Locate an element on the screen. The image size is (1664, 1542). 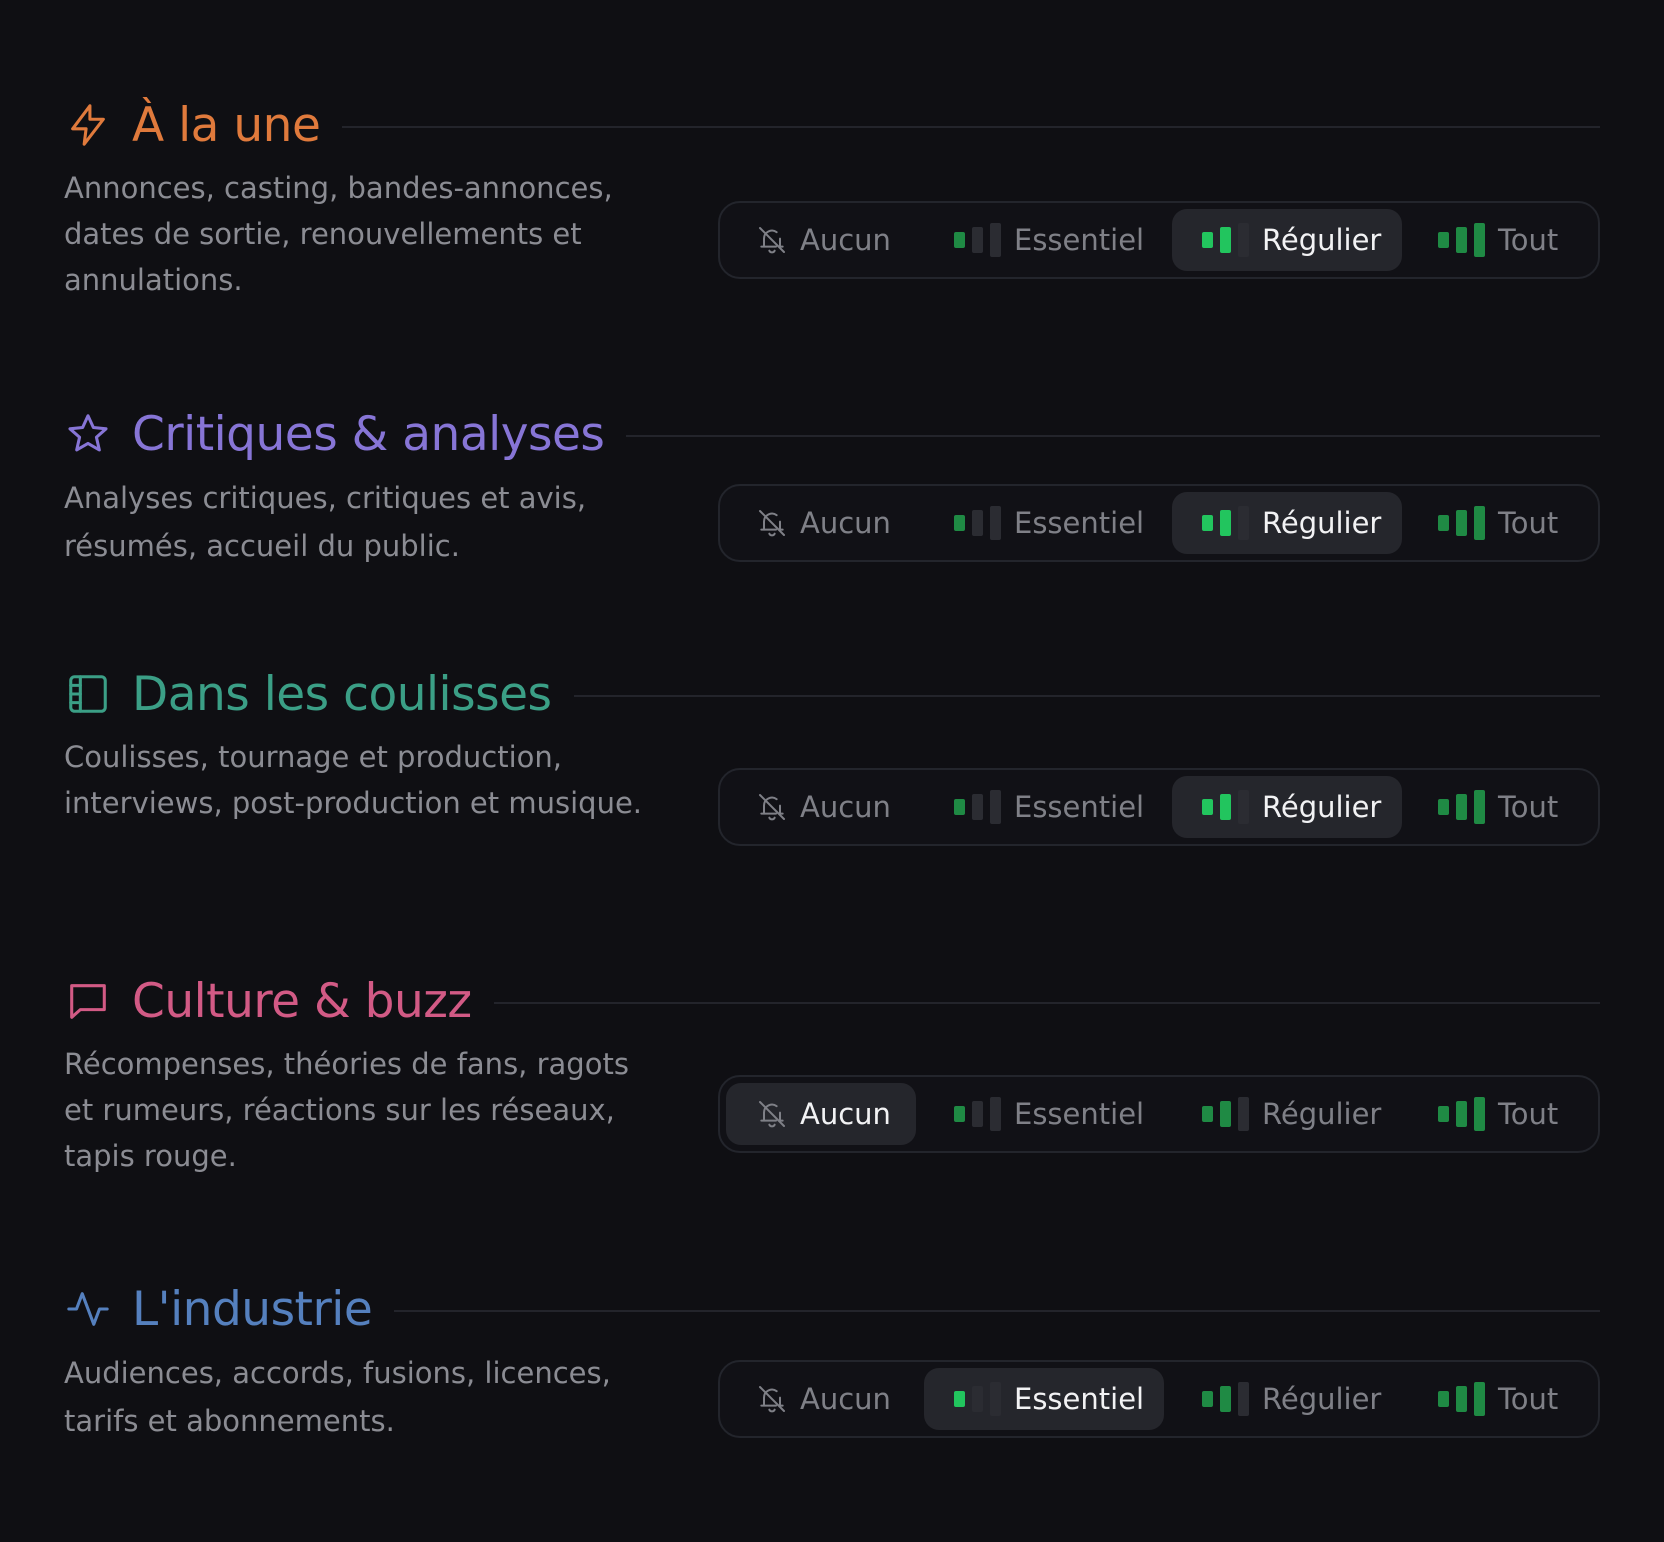
section-header: Culture & buzz is located at coordinates (832, 1001).